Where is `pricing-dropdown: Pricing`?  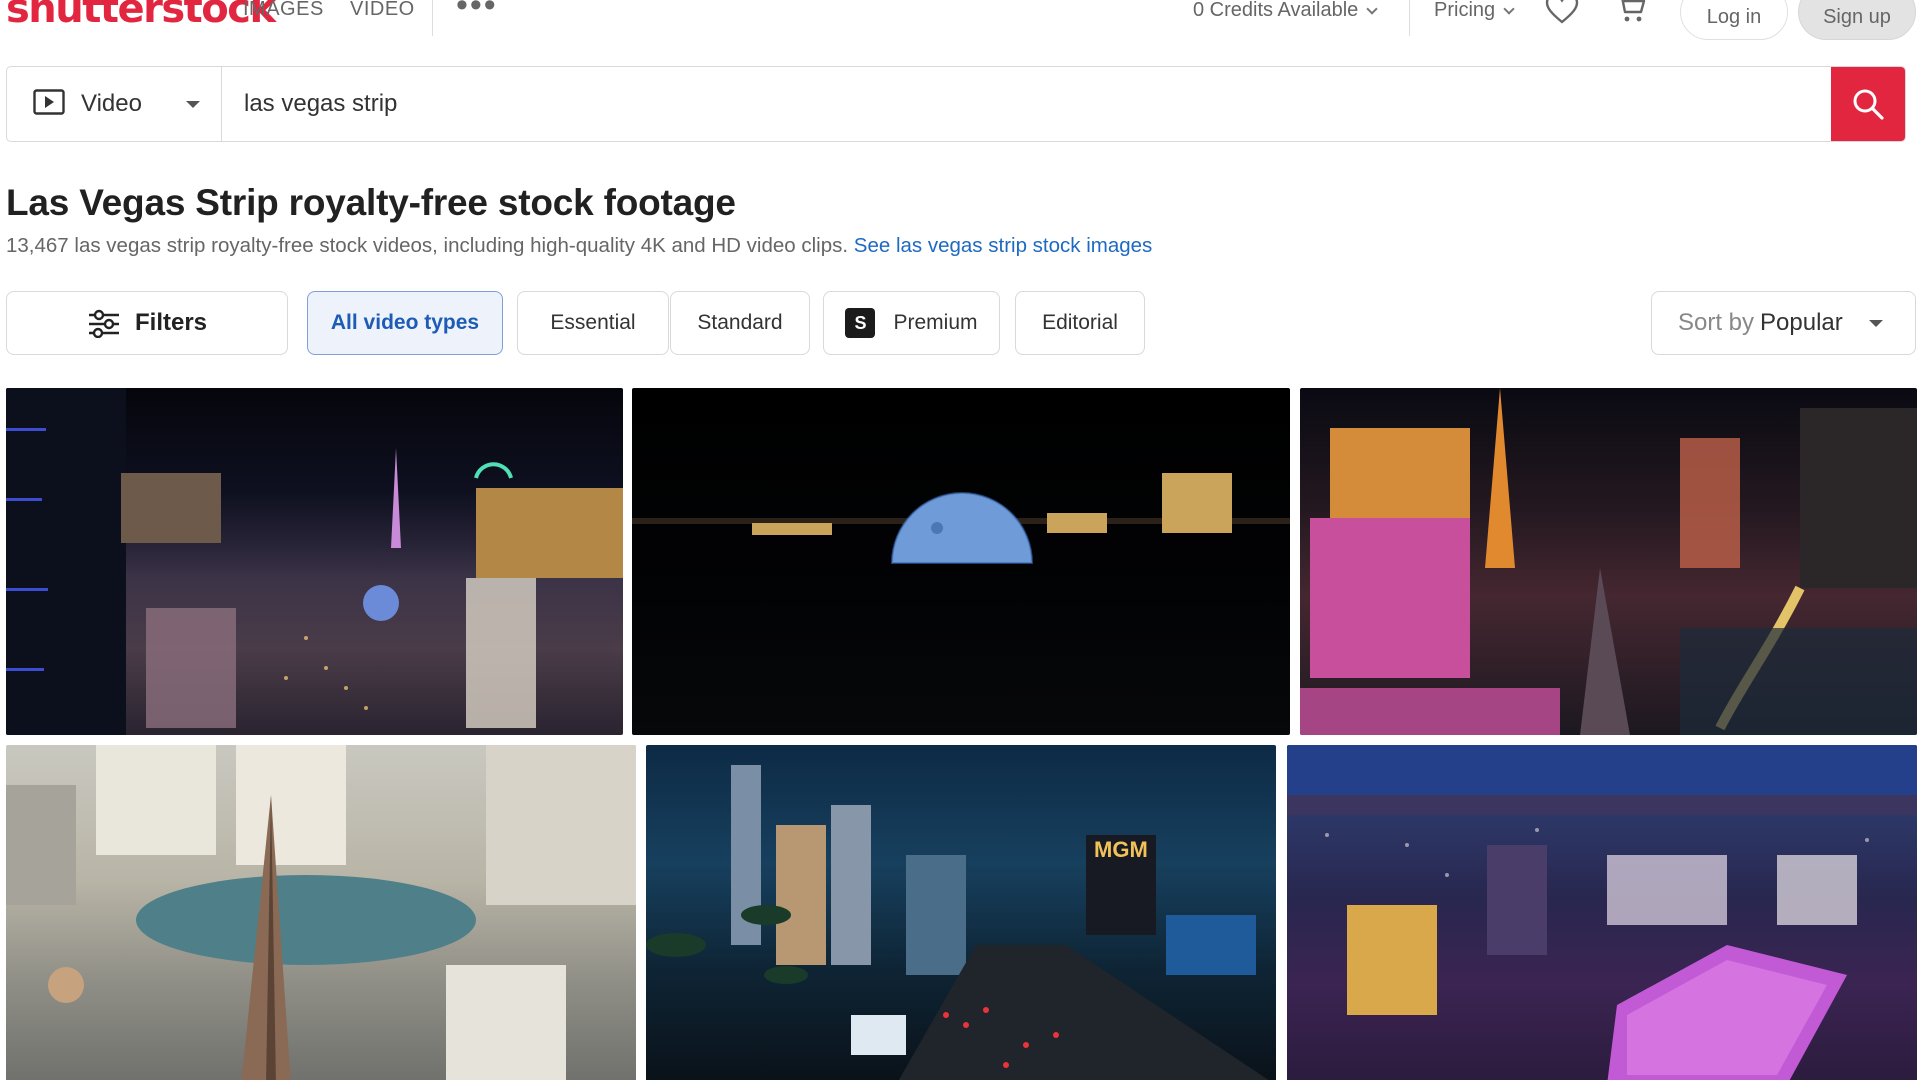
pricing-dropdown: Pricing is located at coordinates (1474, 11).